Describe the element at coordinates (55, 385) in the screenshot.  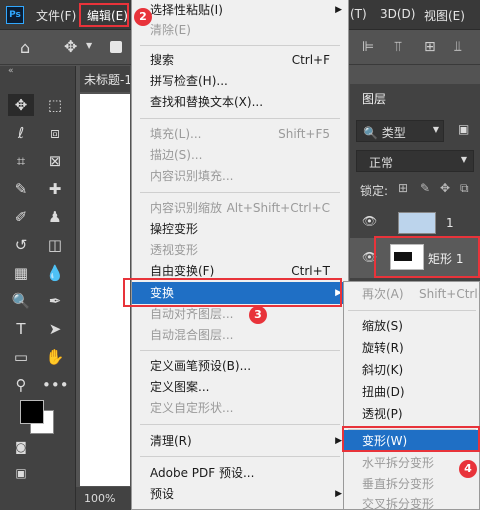
I see `more-tools-icon: •••` at that location.